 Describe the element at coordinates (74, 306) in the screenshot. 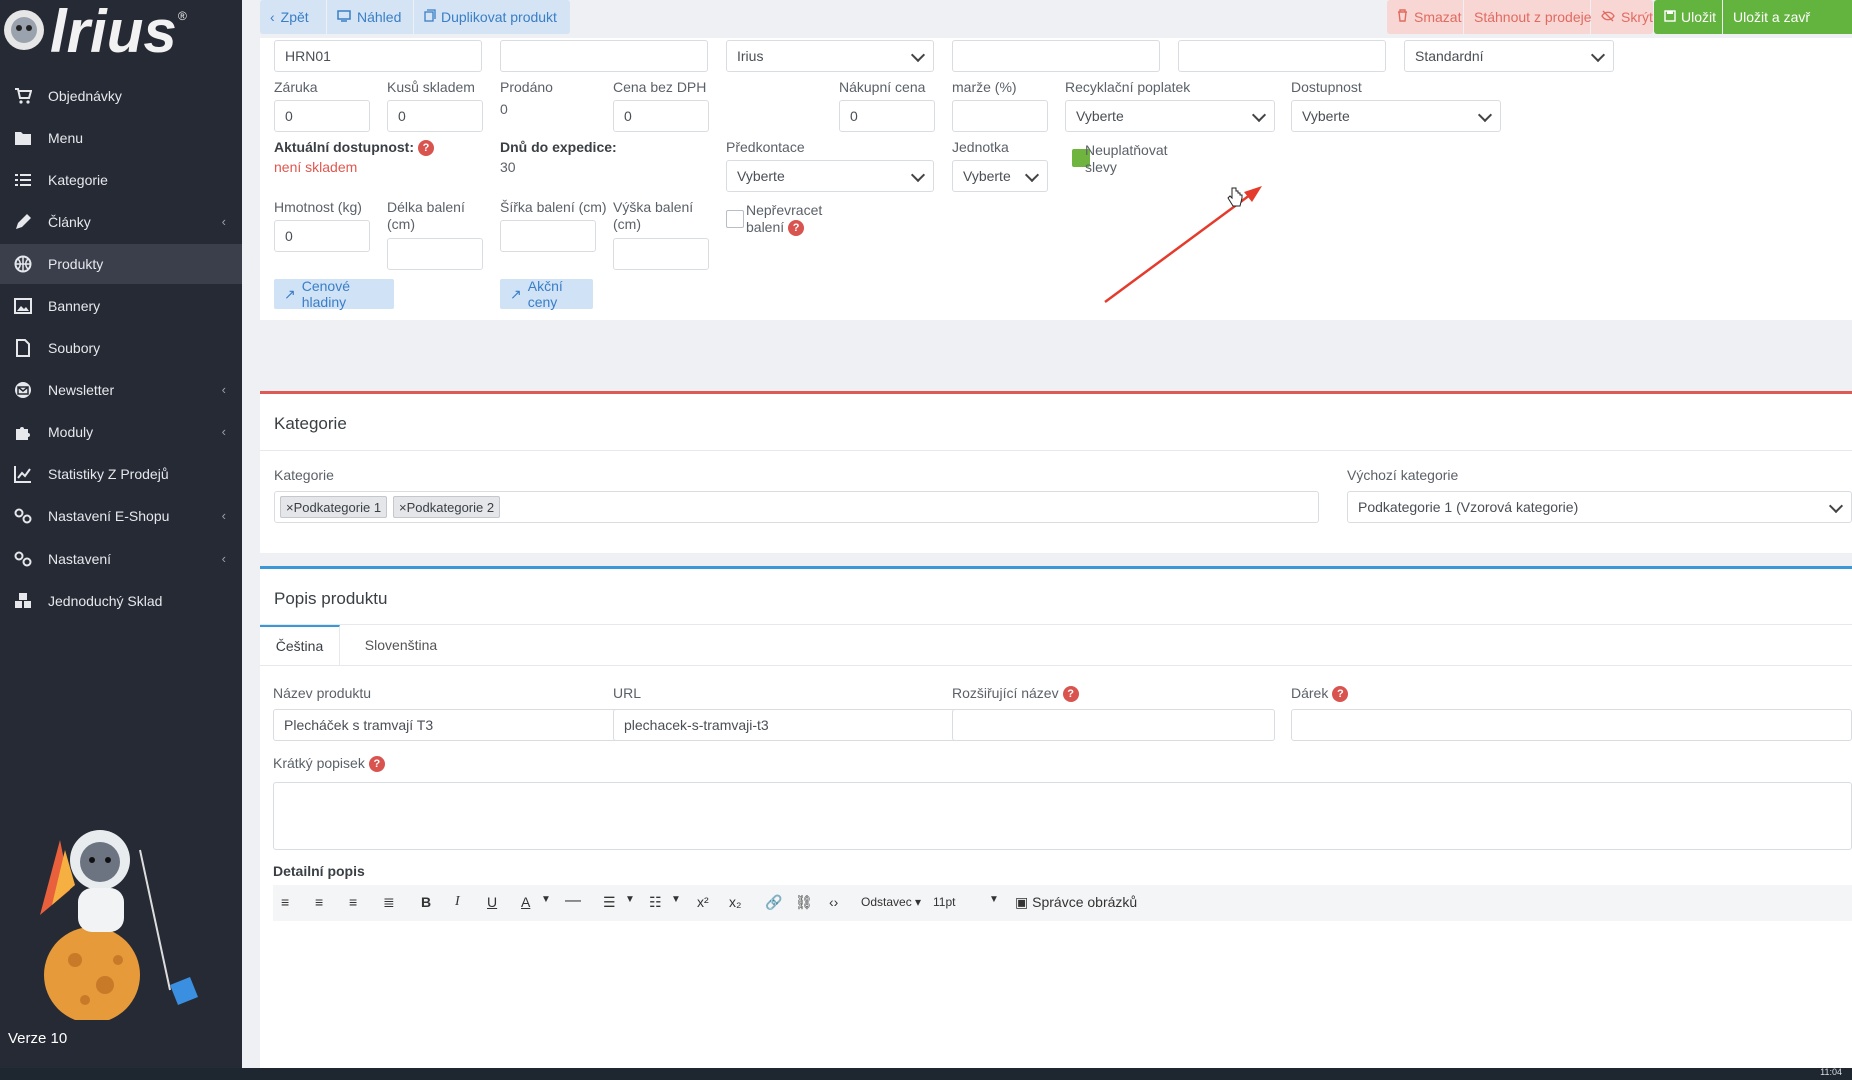

I see `sidebar-item-label: Bannery` at that location.